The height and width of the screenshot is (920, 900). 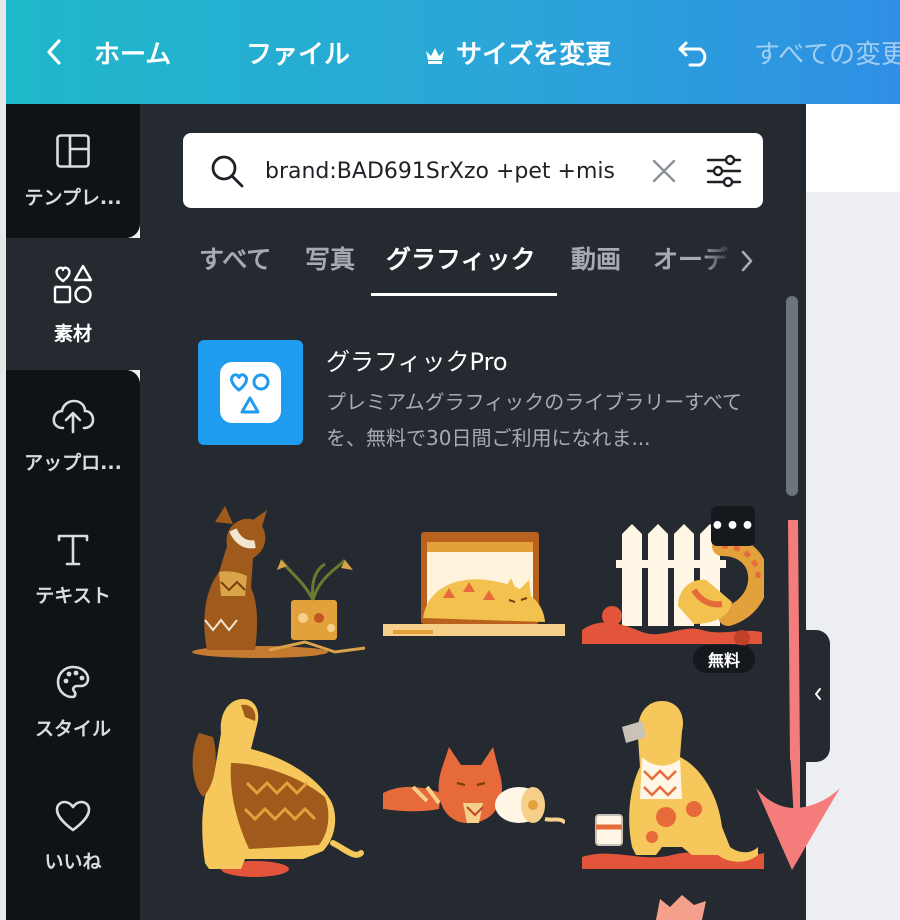 I want to click on graphic-cat-with-toilet-paper, so click(x=475, y=788).